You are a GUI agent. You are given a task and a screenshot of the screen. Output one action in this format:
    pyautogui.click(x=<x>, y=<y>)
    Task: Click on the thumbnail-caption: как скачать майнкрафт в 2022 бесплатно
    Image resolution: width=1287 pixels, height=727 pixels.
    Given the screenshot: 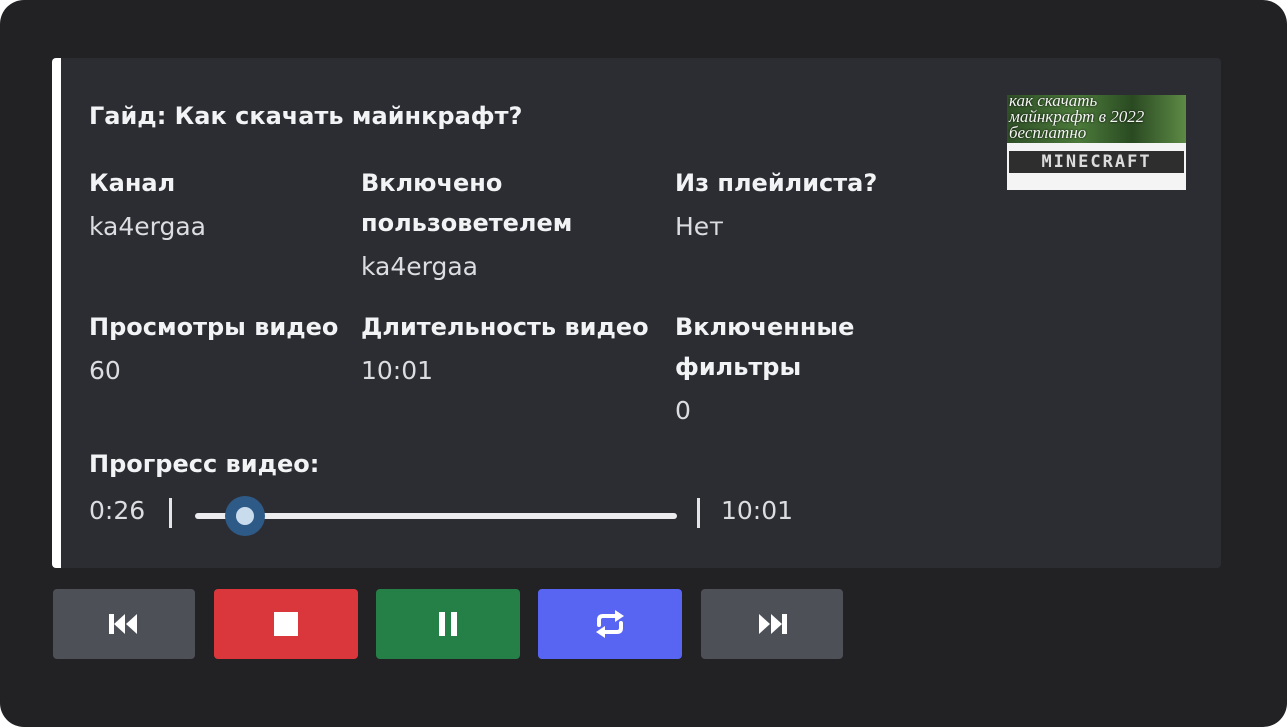 What is the action you would take?
    pyautogui.click(x=1077, y=118)
    